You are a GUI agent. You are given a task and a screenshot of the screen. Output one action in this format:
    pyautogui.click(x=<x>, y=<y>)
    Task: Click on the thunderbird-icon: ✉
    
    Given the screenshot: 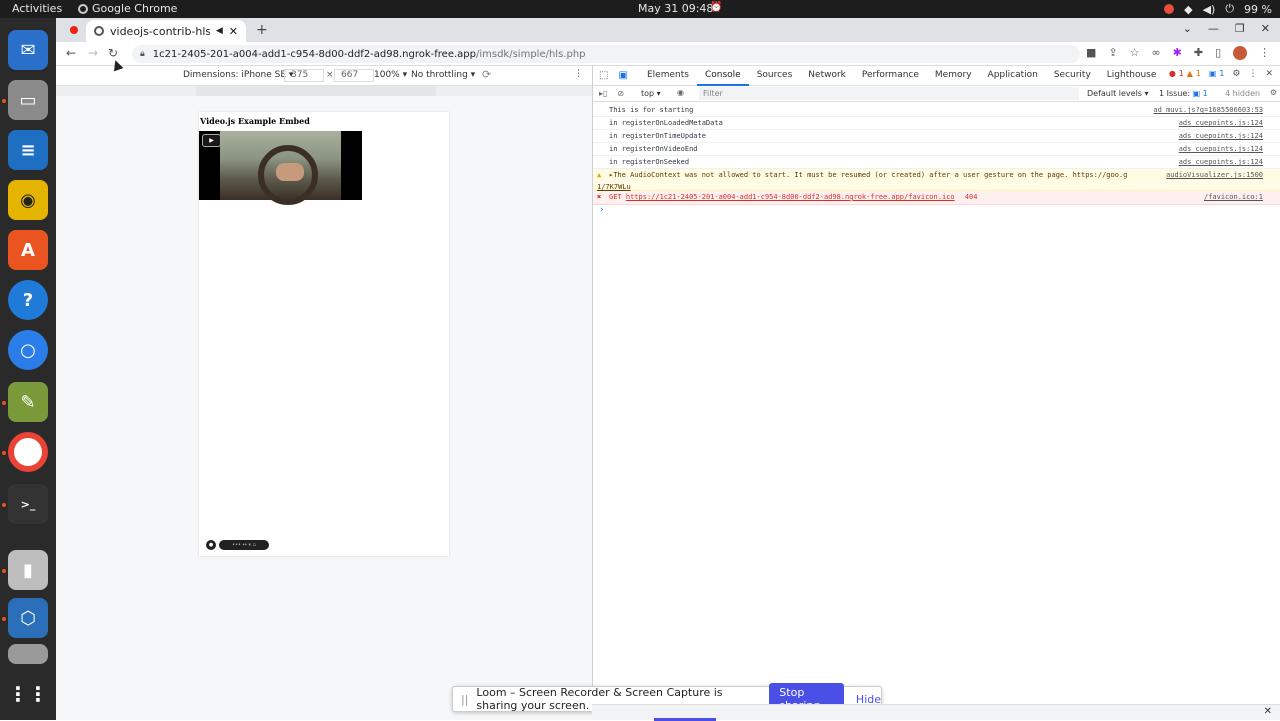 What is the action you would take?
    pyautogui.click(x=28, y=50)
    